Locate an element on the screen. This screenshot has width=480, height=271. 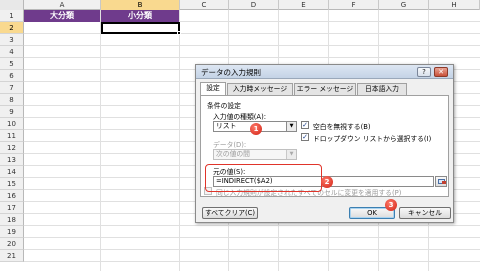
row-header-6: 6 is located at coordinates (12, 76).